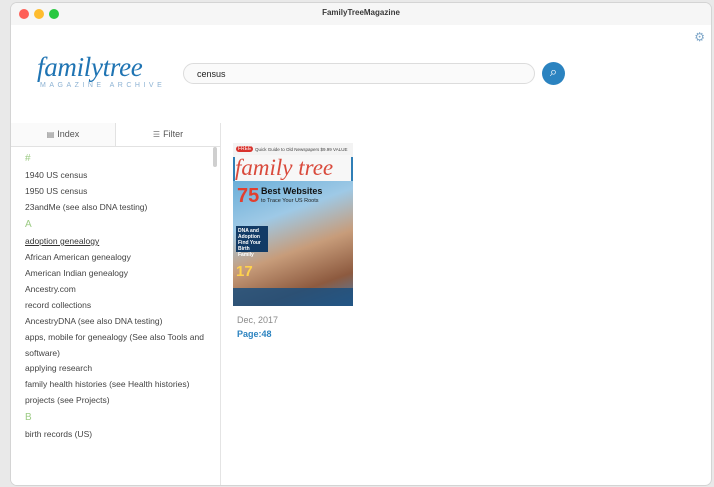 This screenshot has height=487, width=714. Describe the element at coordinates (115, 242) in the screenshot. I see `index-entry: adoption genealogy` at that location.